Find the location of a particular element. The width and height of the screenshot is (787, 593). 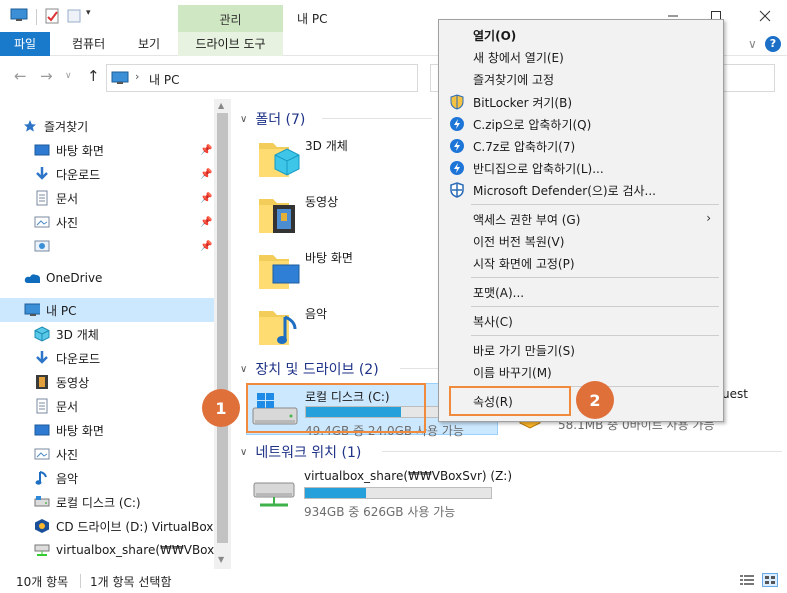

nav-pc-documents: 문서 is located at coordinates (124, 406).